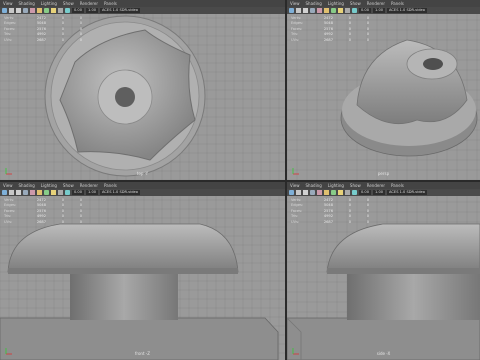 The image size is (480, 360). What do you see at coordinates (142, 173) in the screenshot?
I see `camera-label: top -Y` at bounding box center [142, 173].